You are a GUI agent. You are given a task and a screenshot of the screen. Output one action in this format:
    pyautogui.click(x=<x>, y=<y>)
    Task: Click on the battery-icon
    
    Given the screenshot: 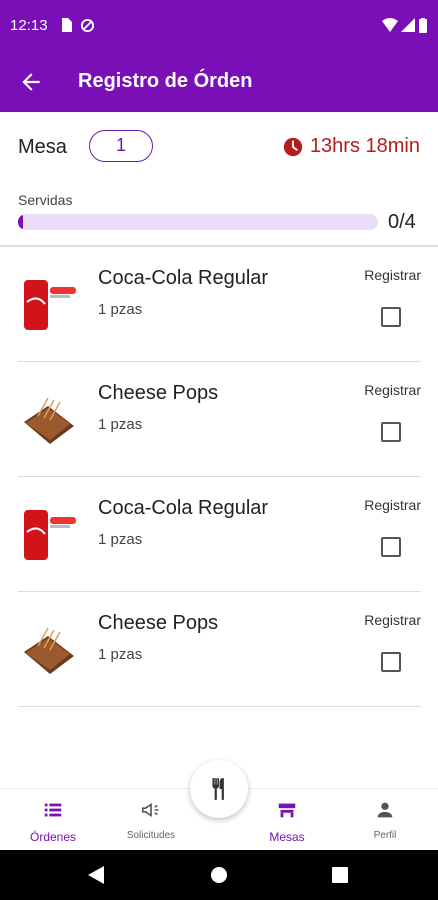 What is the action you would take?
    pyautogui.click(x=423, y=25)
    